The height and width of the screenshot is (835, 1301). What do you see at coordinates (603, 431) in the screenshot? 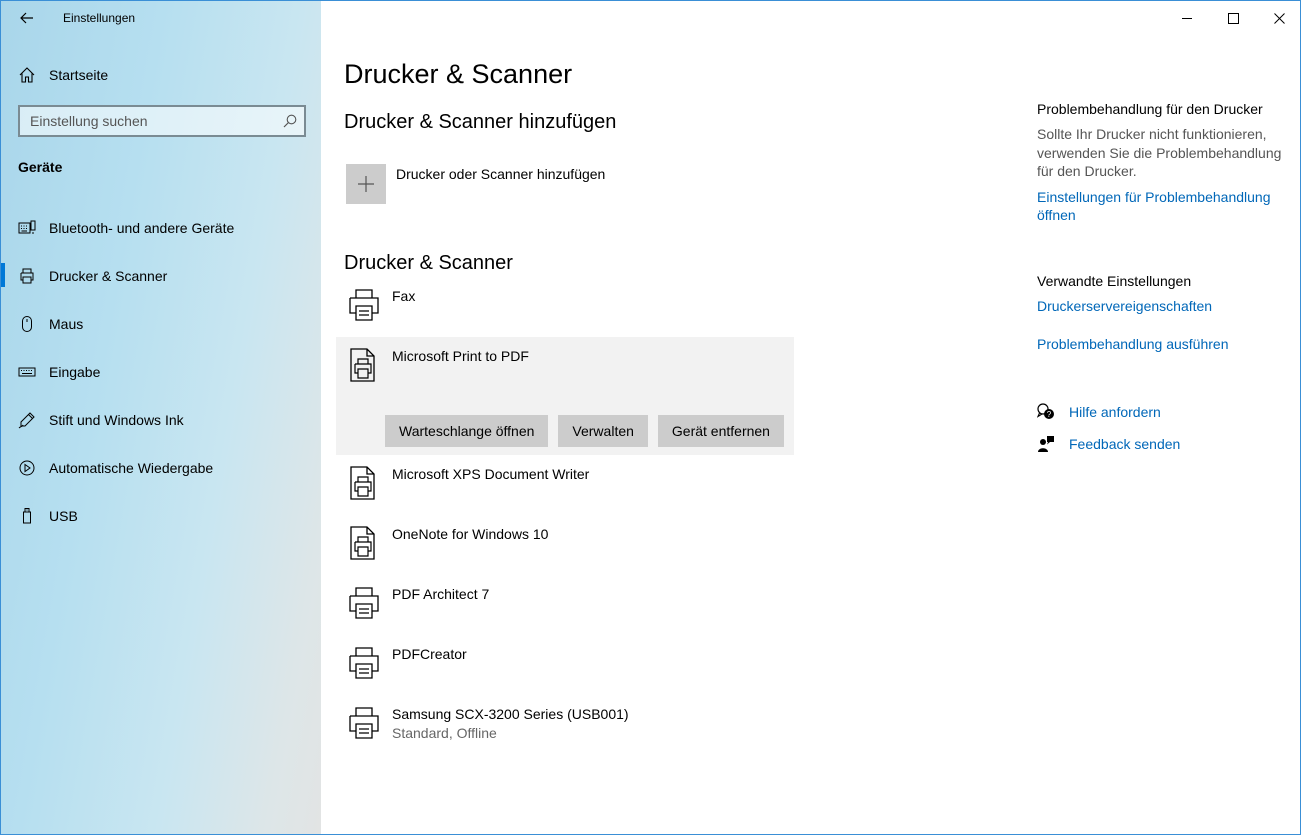
I see `manage-button: Verwalten` at bounding box center [603, 431].